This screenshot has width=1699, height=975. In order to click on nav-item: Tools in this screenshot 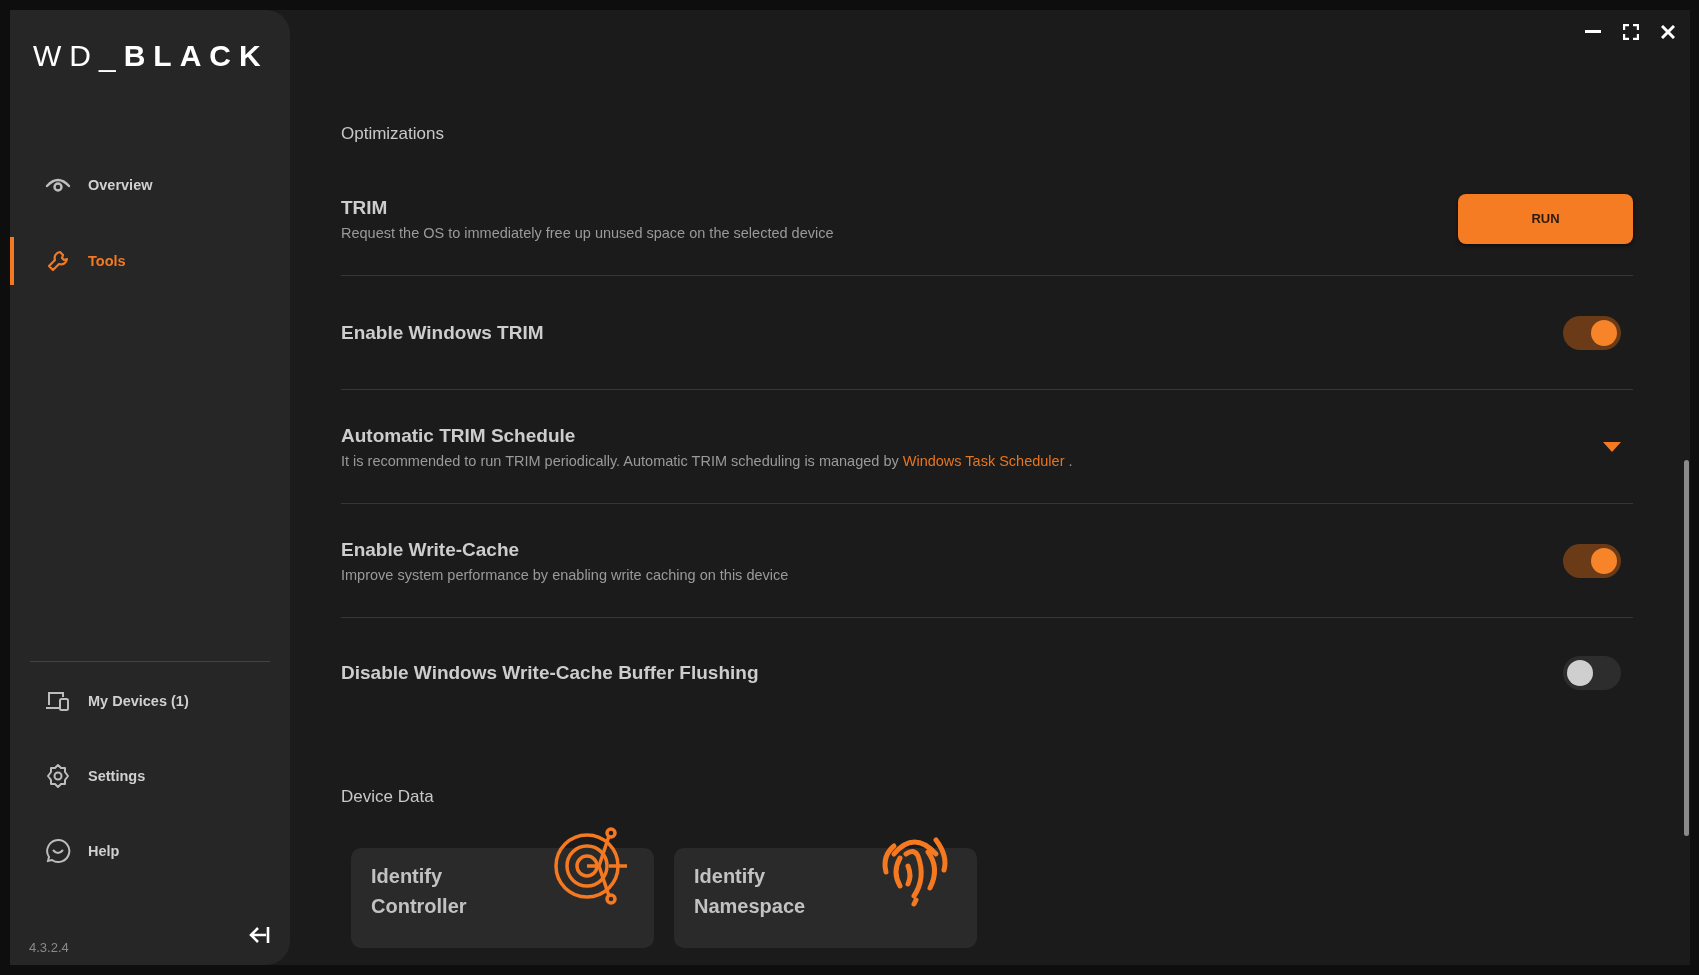, I will do `click(150, 261)`.